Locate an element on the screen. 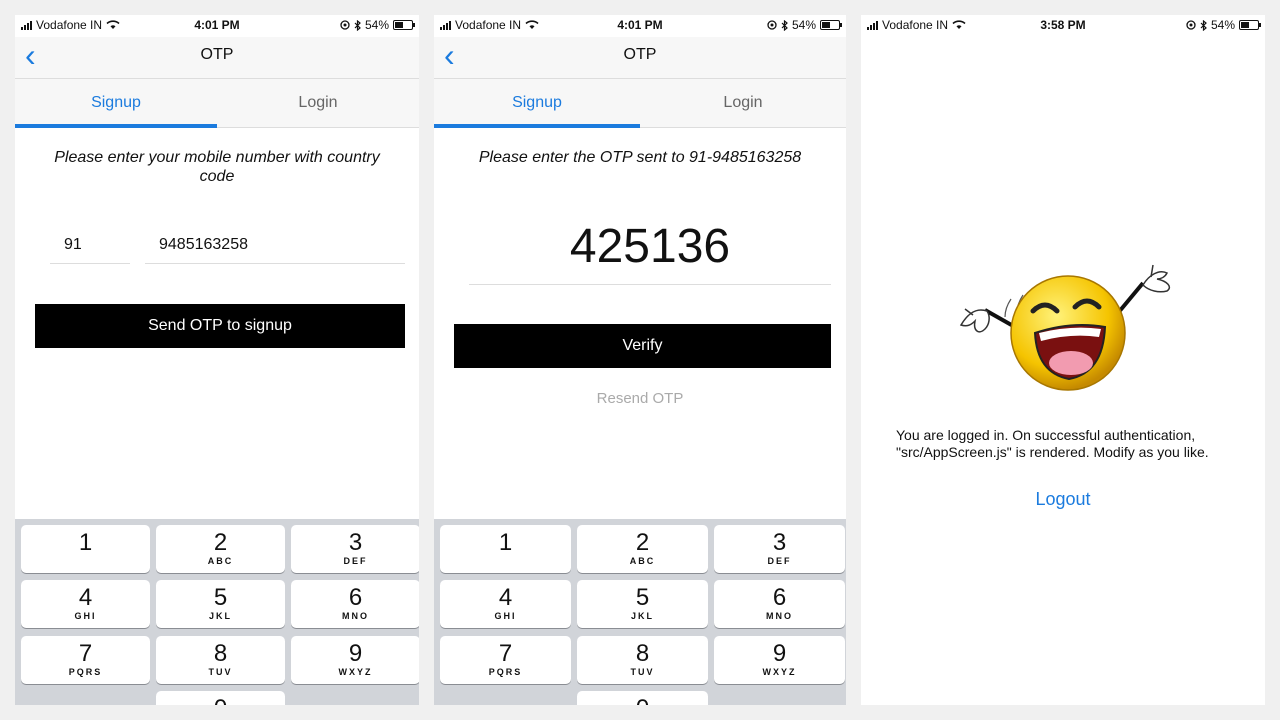 This screenshot has height=720, width=1280. otp-input: 425136 is located at coordinates (650, 250).